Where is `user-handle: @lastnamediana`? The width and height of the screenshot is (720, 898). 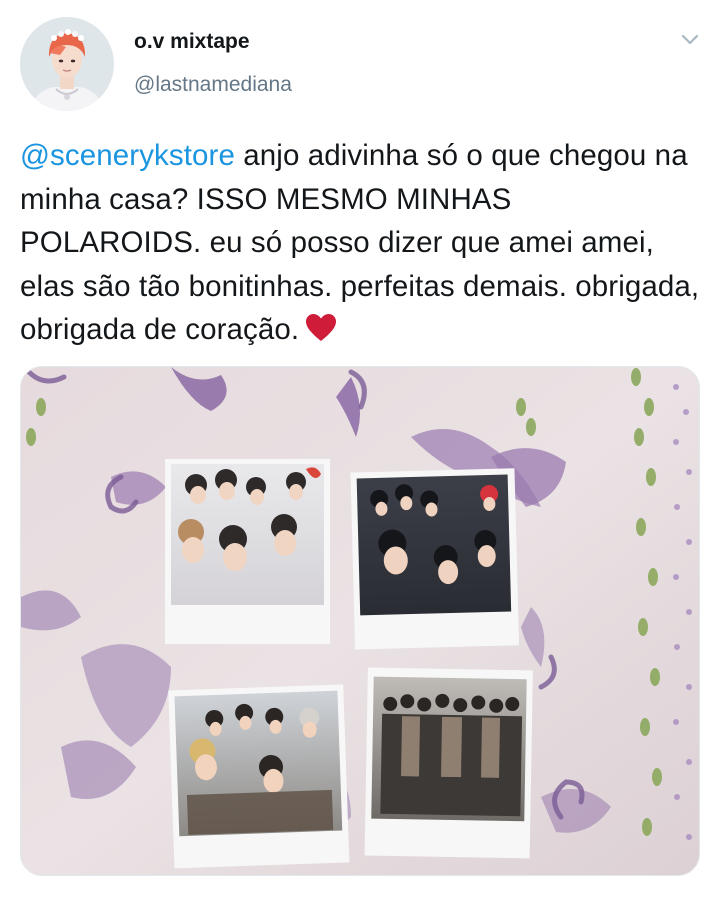 user-handle: @lastnamediana is located at coordinates (213, 85).